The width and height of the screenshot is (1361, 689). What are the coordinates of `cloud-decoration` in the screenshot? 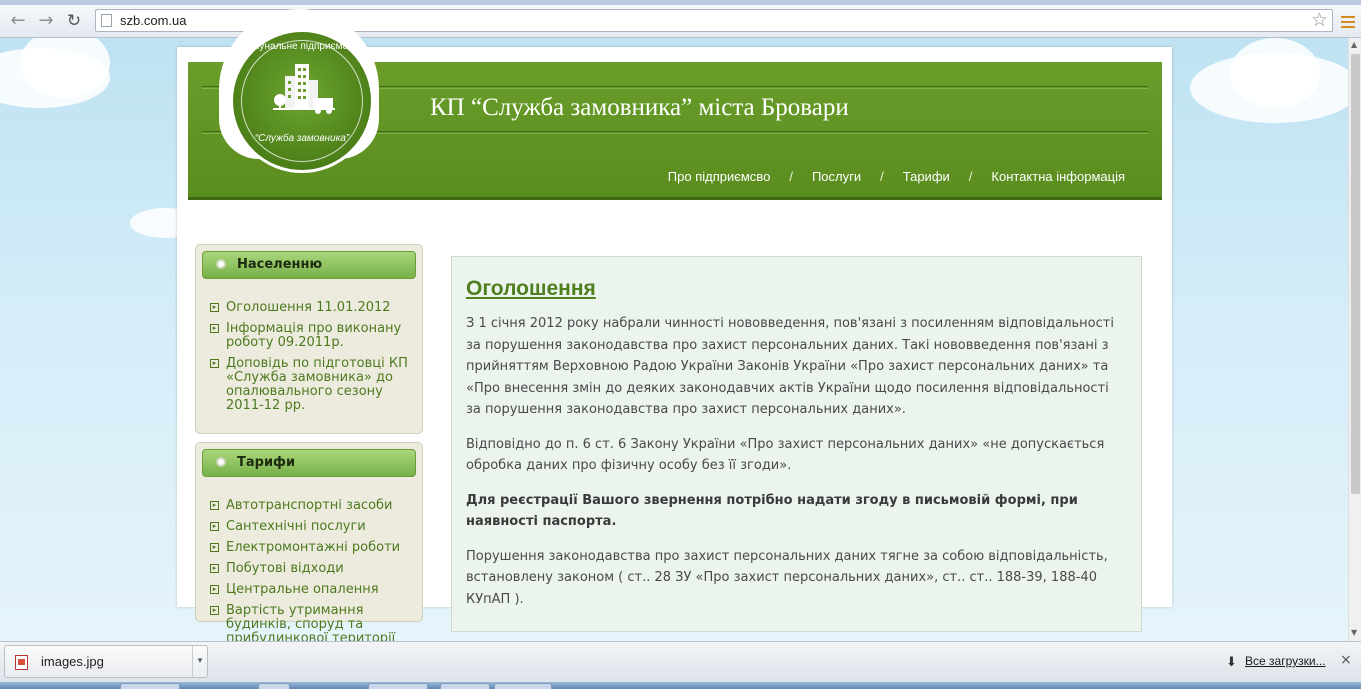 It's located at (1275, 73).